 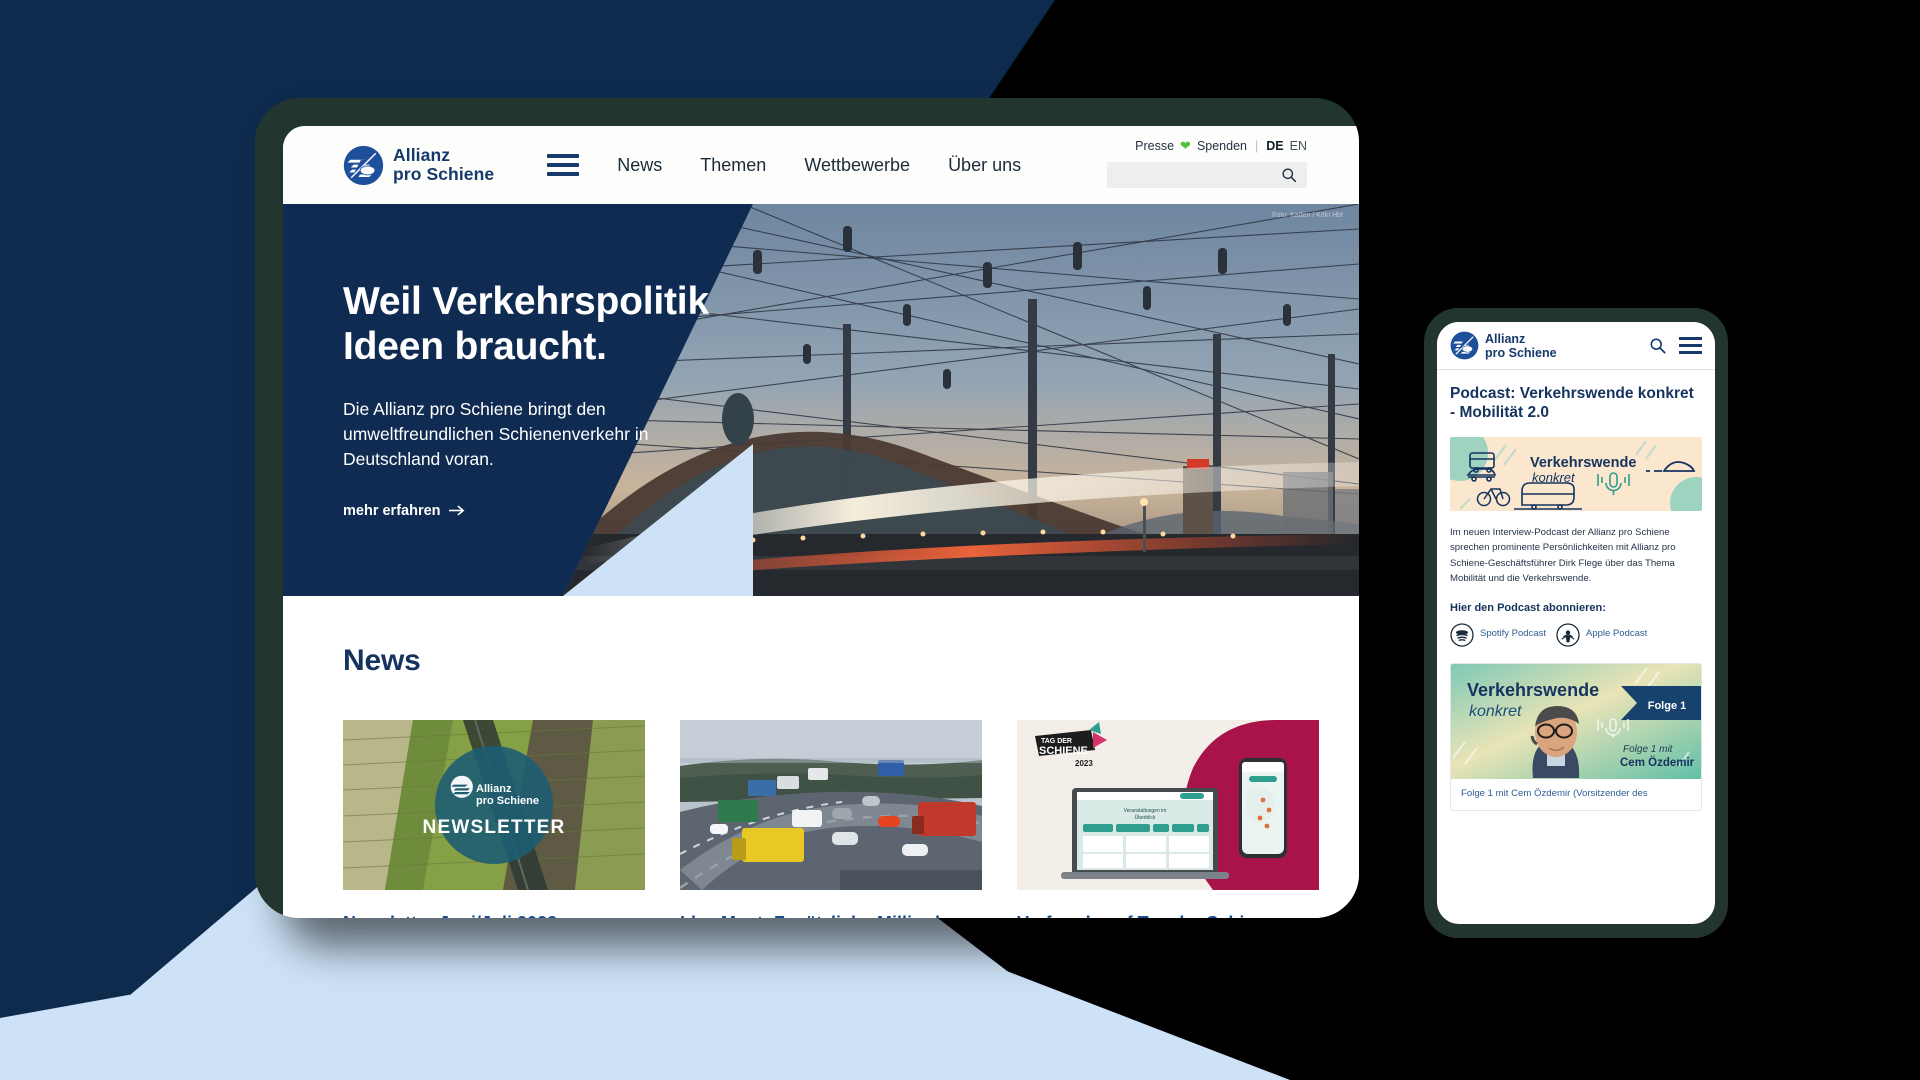 I want to click on phone-header-icons, so click(x=1675, y=345).